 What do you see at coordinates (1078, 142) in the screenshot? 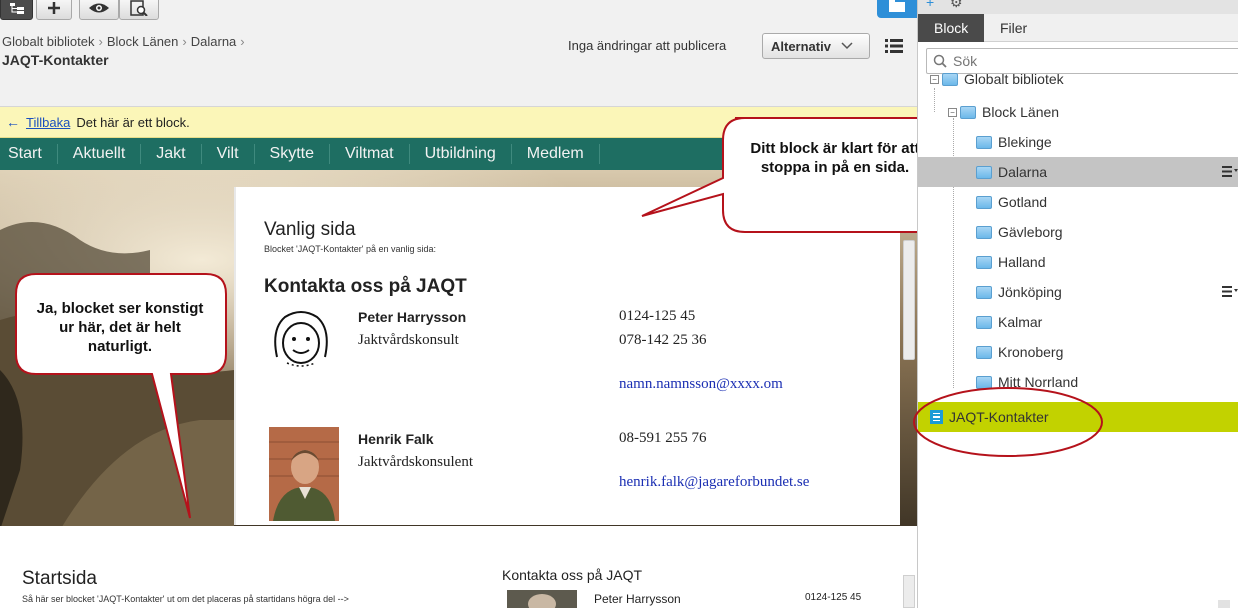
I see `tree-item-folder: Blekinge` at bounding box center [1078, 142].